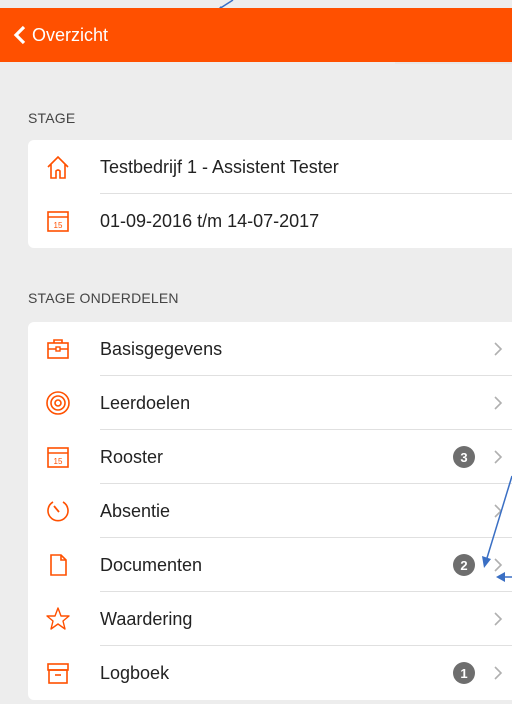 This screenshot has height=704, width=512. Describe the element at coordinates (497, 528) in the screenshot. I see `annotation-arrows-documenten` at that location.